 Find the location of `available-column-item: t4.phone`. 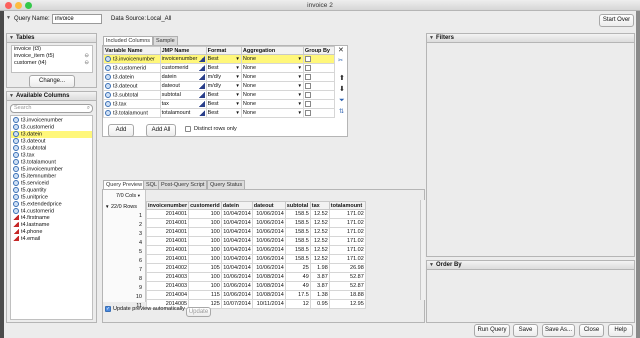

available-column-item: t4.phone is located at coordinates (51, 232).